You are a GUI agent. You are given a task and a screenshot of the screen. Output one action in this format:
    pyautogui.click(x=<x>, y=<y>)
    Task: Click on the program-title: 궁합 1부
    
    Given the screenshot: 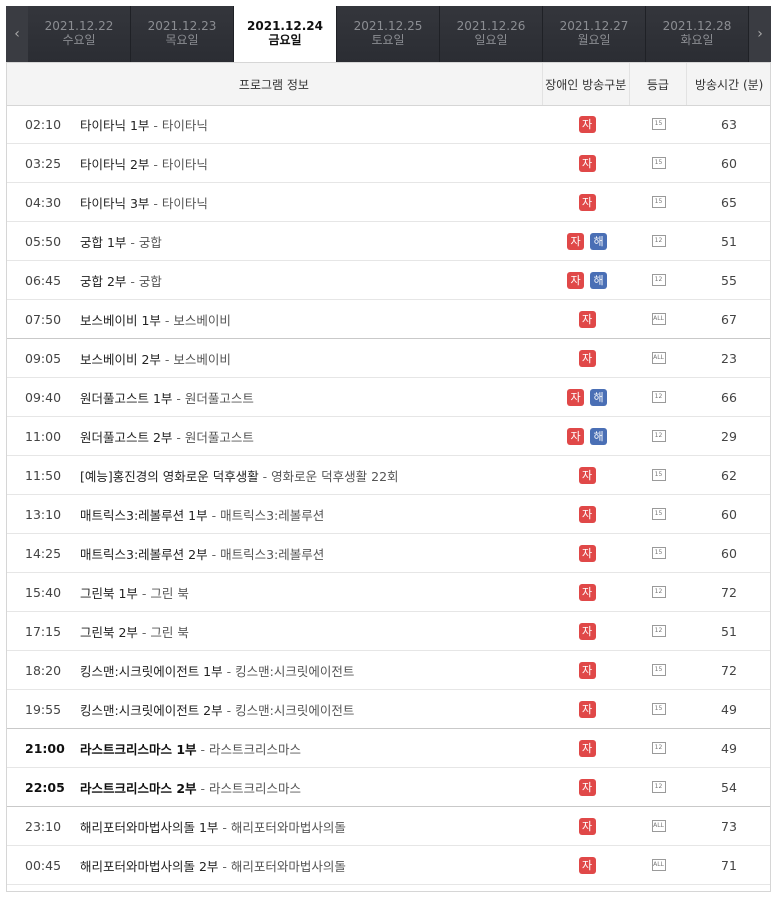 What is the action you would take?
    pyautogui.click(x=103, y=242)
    